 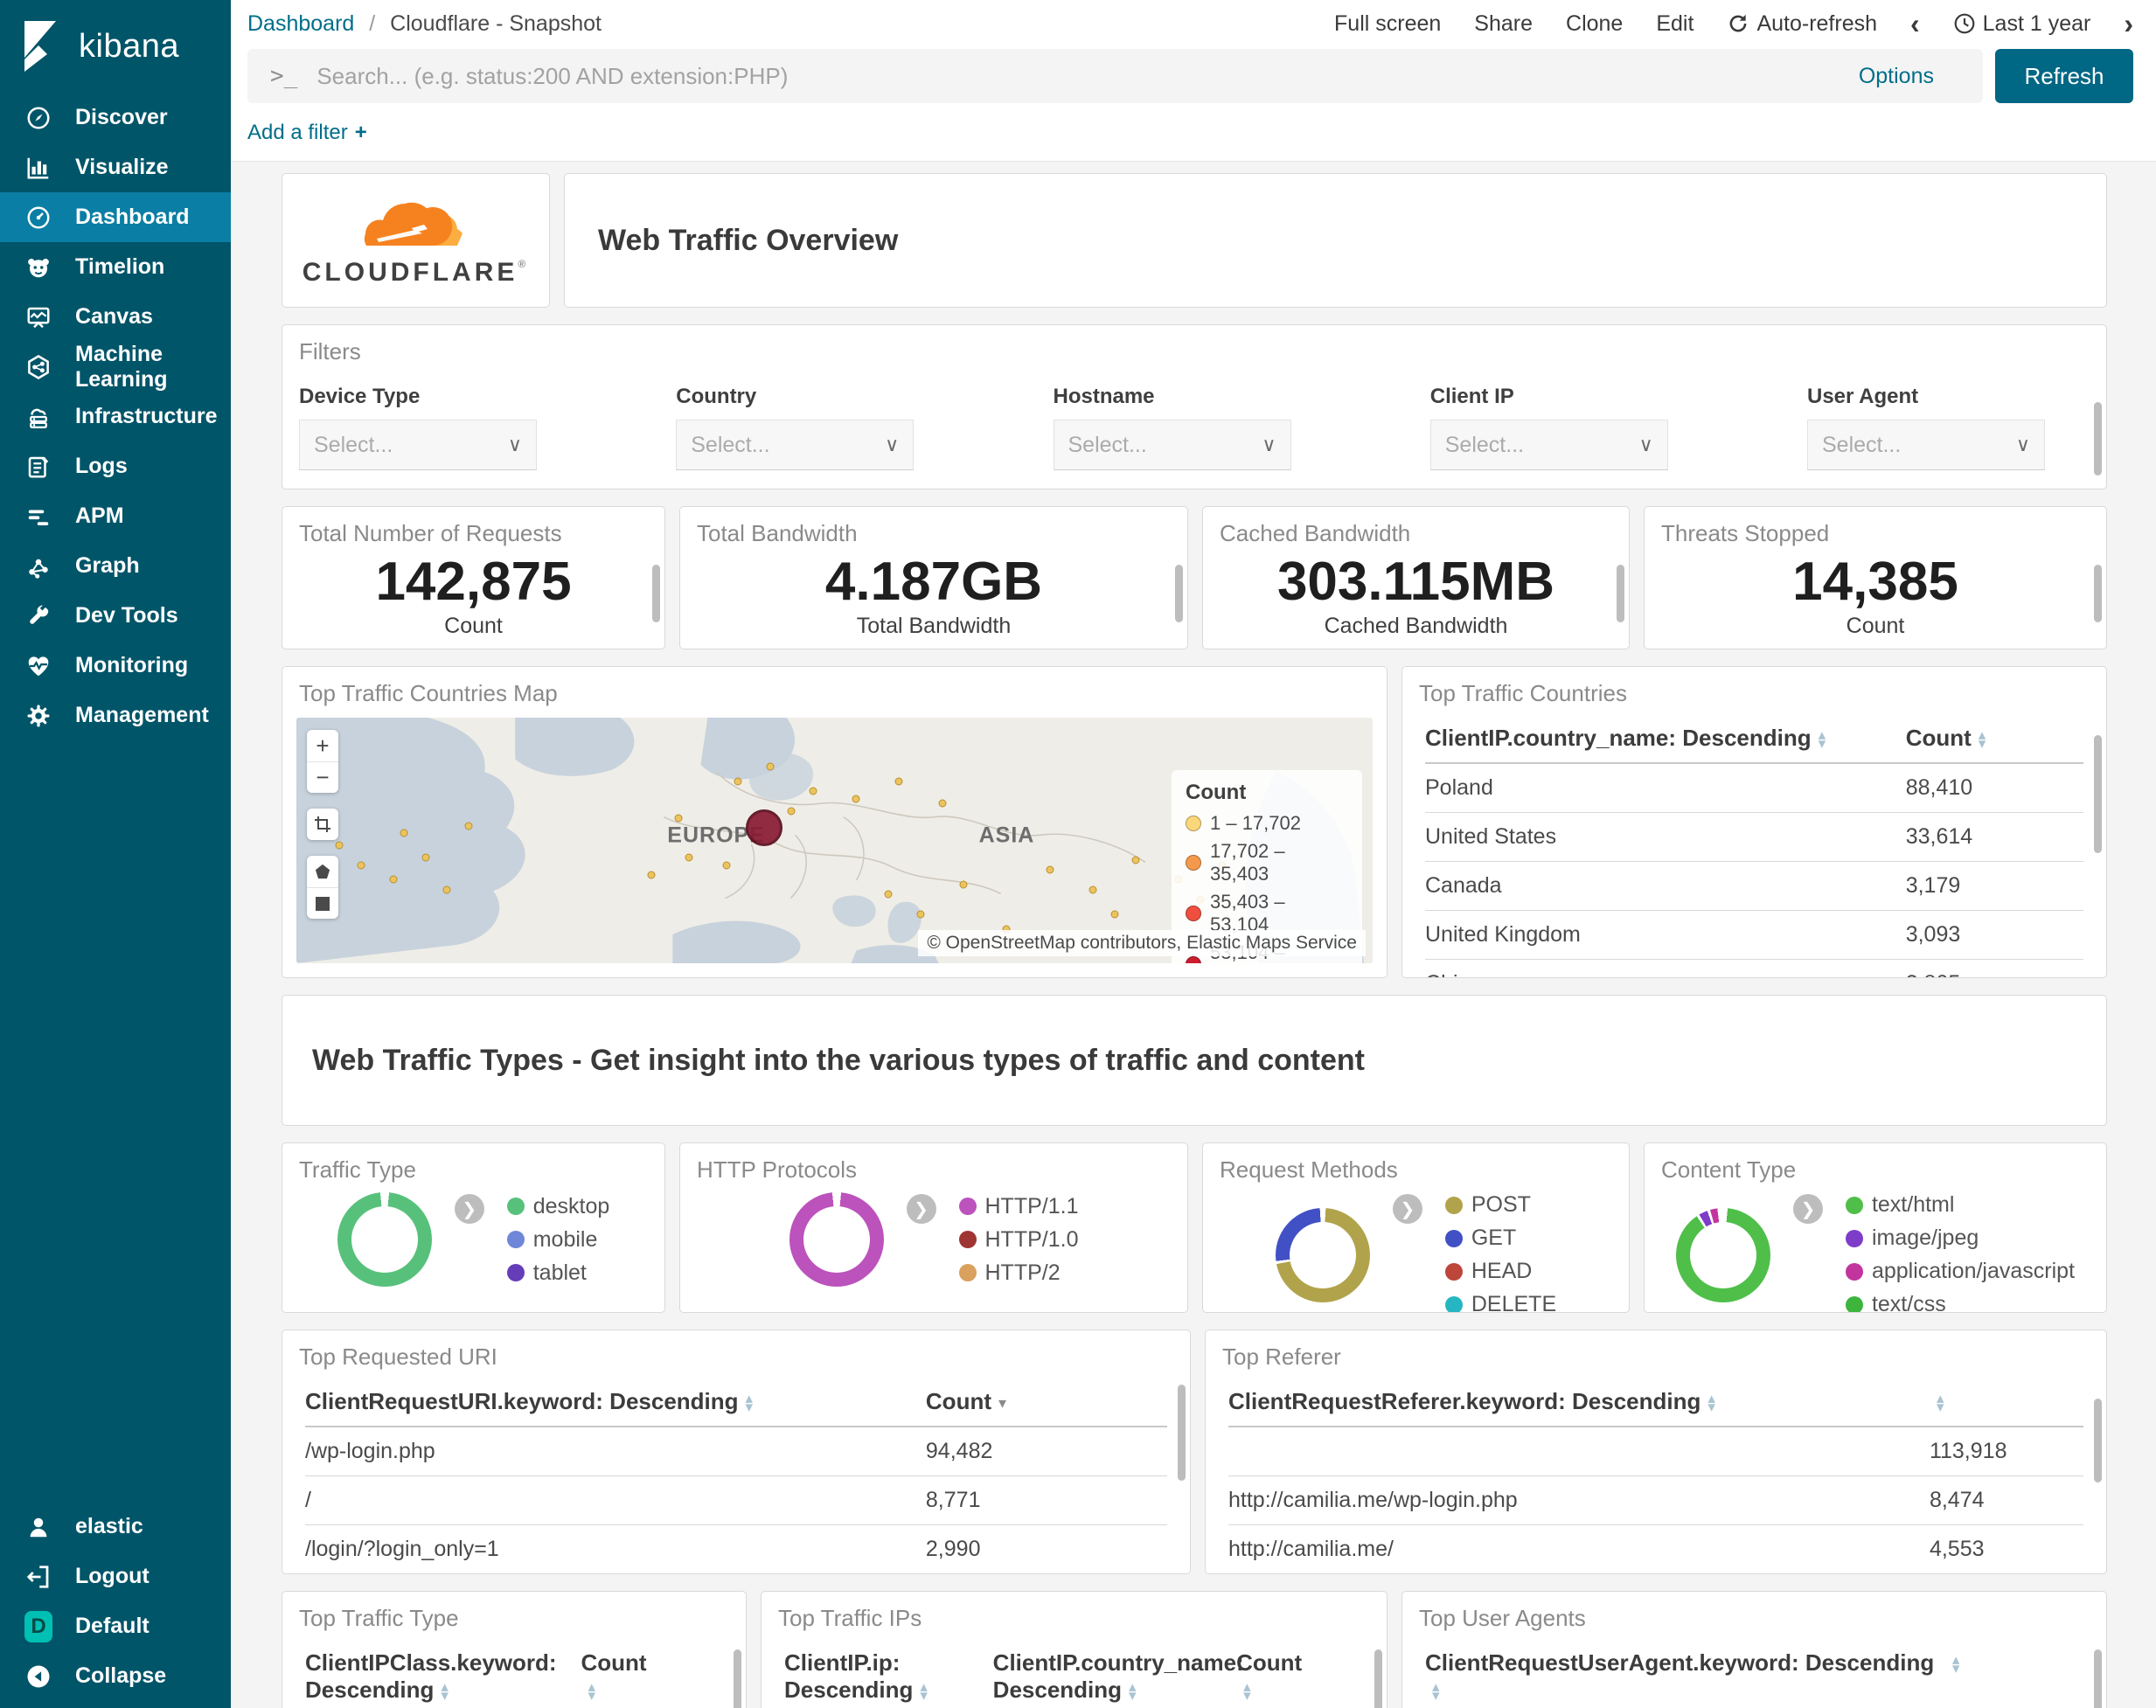 What do you see at coordinates (115, 1527) in the screenshot?
I see `sidebar-item-user: elastic` at bounding box center [115, 1527].